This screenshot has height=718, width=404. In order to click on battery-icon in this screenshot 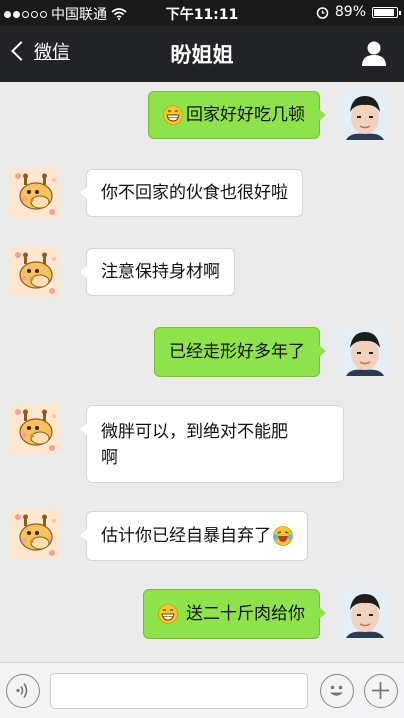, I will do `click(386, 12)`.